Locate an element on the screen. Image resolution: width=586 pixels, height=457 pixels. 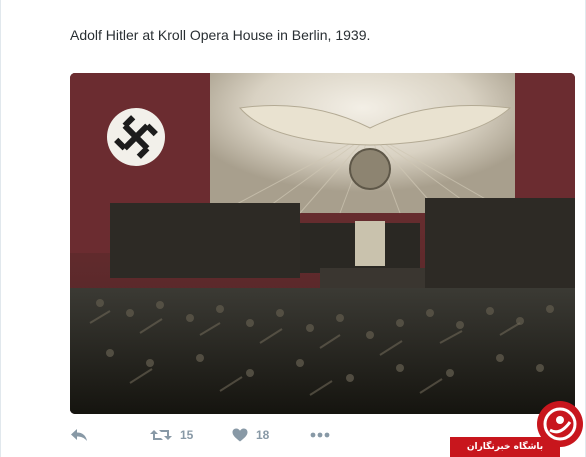
like-count: 18 is located at coordinates (263, 435).